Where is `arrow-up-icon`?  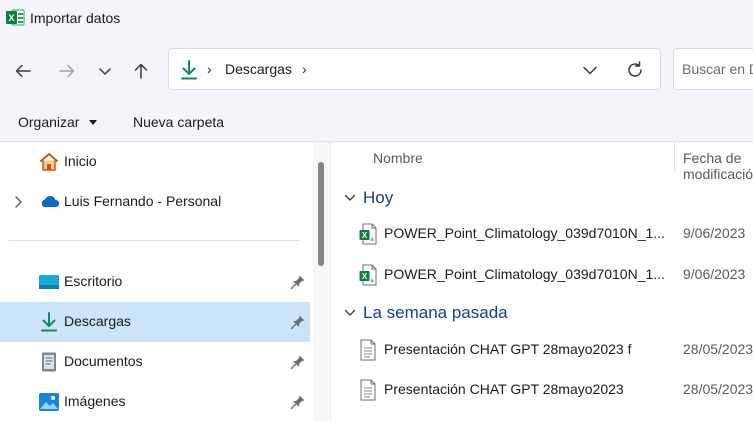 arrow-up-icon is located at coordinates (141, 71).